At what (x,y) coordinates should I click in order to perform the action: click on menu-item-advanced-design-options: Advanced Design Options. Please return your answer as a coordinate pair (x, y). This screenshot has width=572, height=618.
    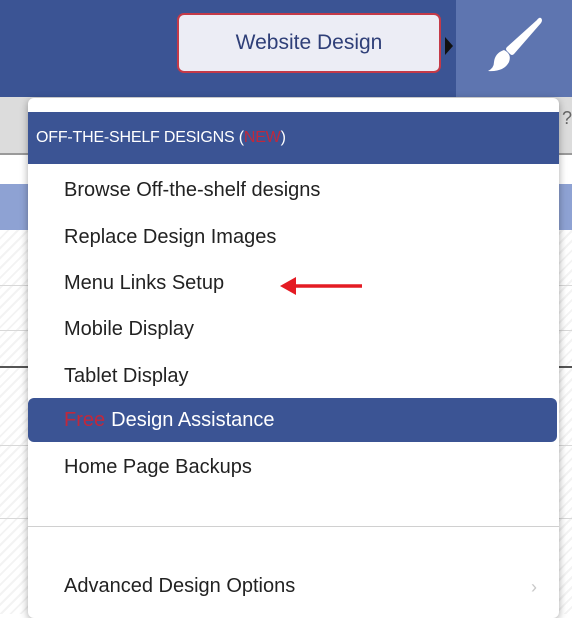
    Looking at the image, I should click on (179, 586).